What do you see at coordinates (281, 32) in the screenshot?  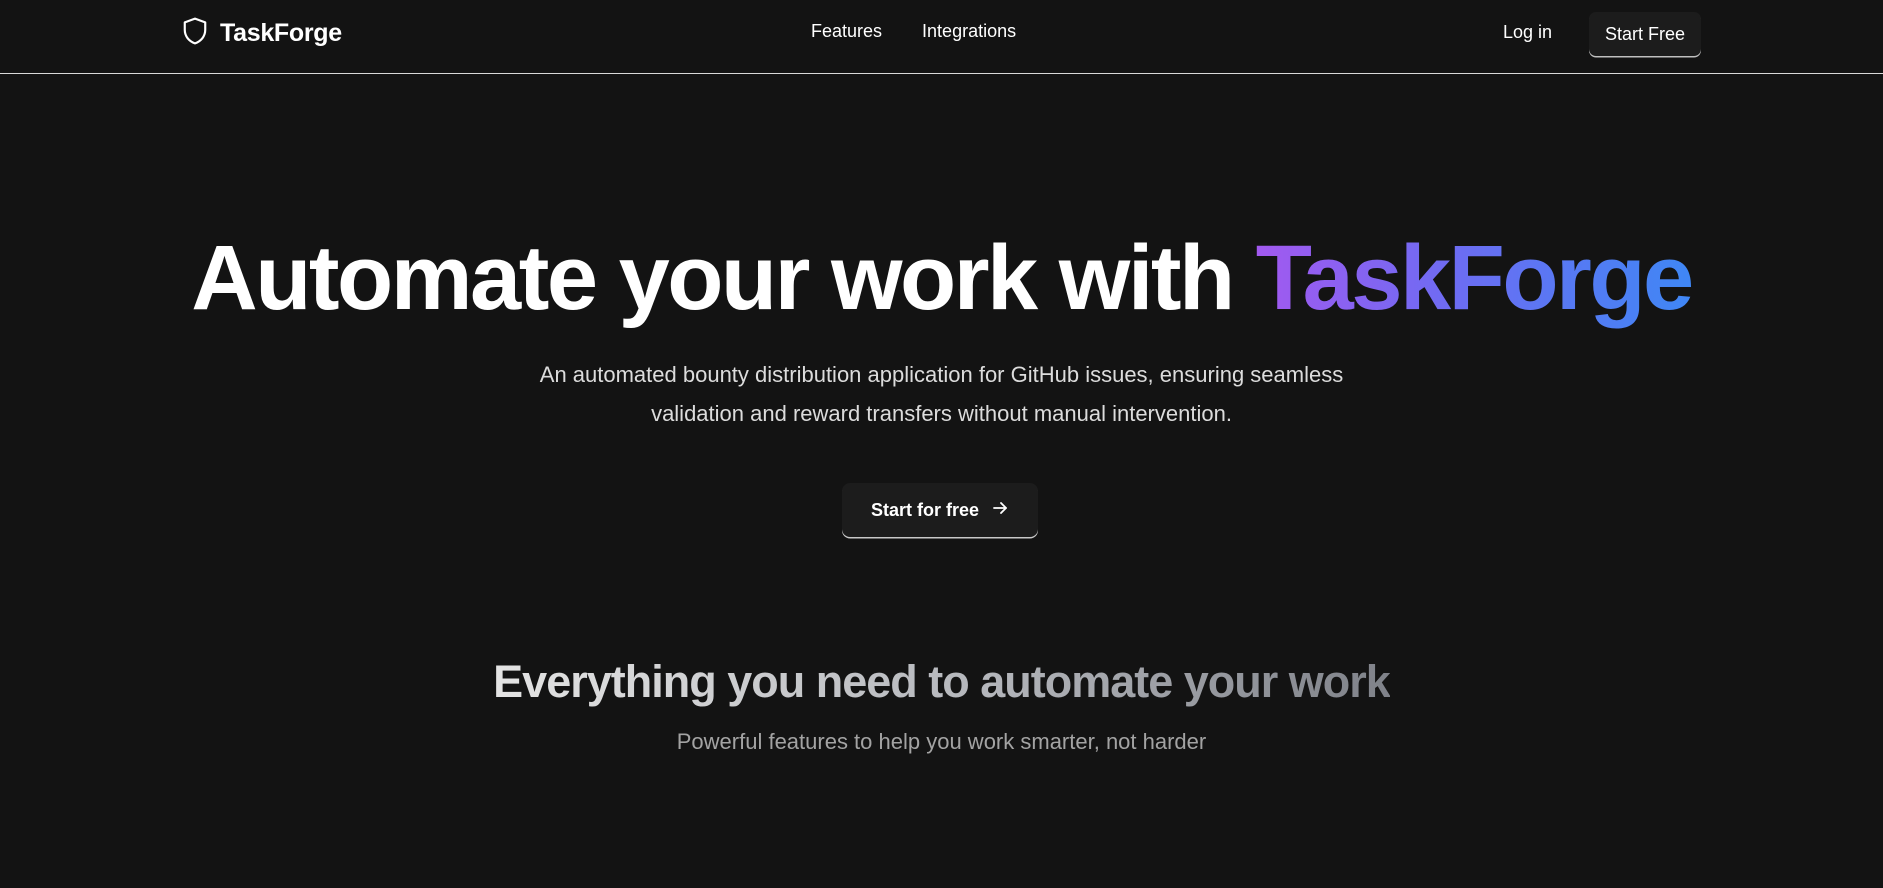 I see `brand-name: TaskForge` at bounding box center [281, 32].